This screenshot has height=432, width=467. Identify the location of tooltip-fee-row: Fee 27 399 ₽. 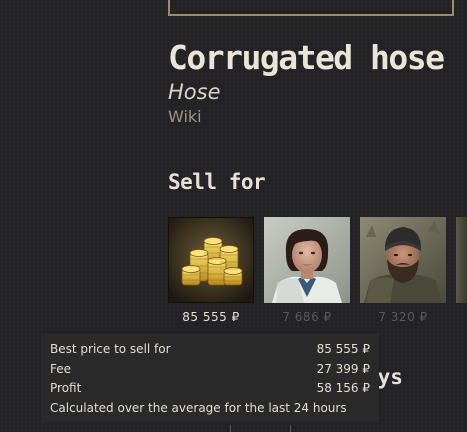
(210, 370).